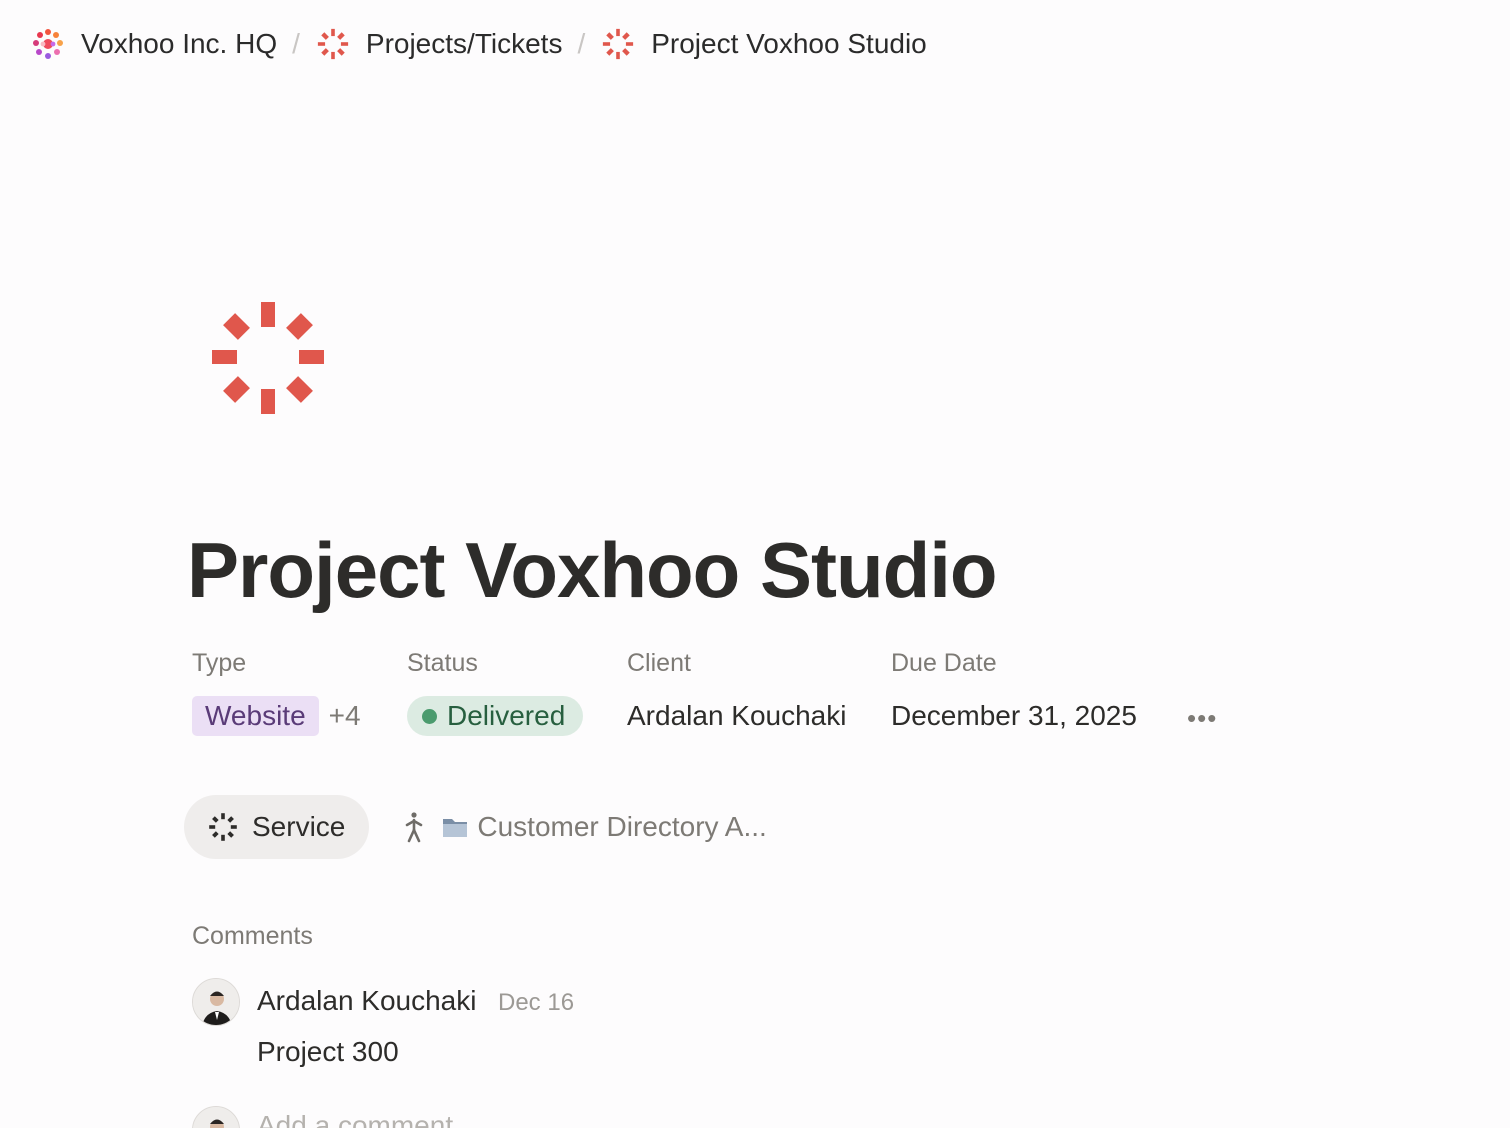  Describe the element at coordinates (659, 663) in the screenshot. I see `property-client-label: Client` at that location.